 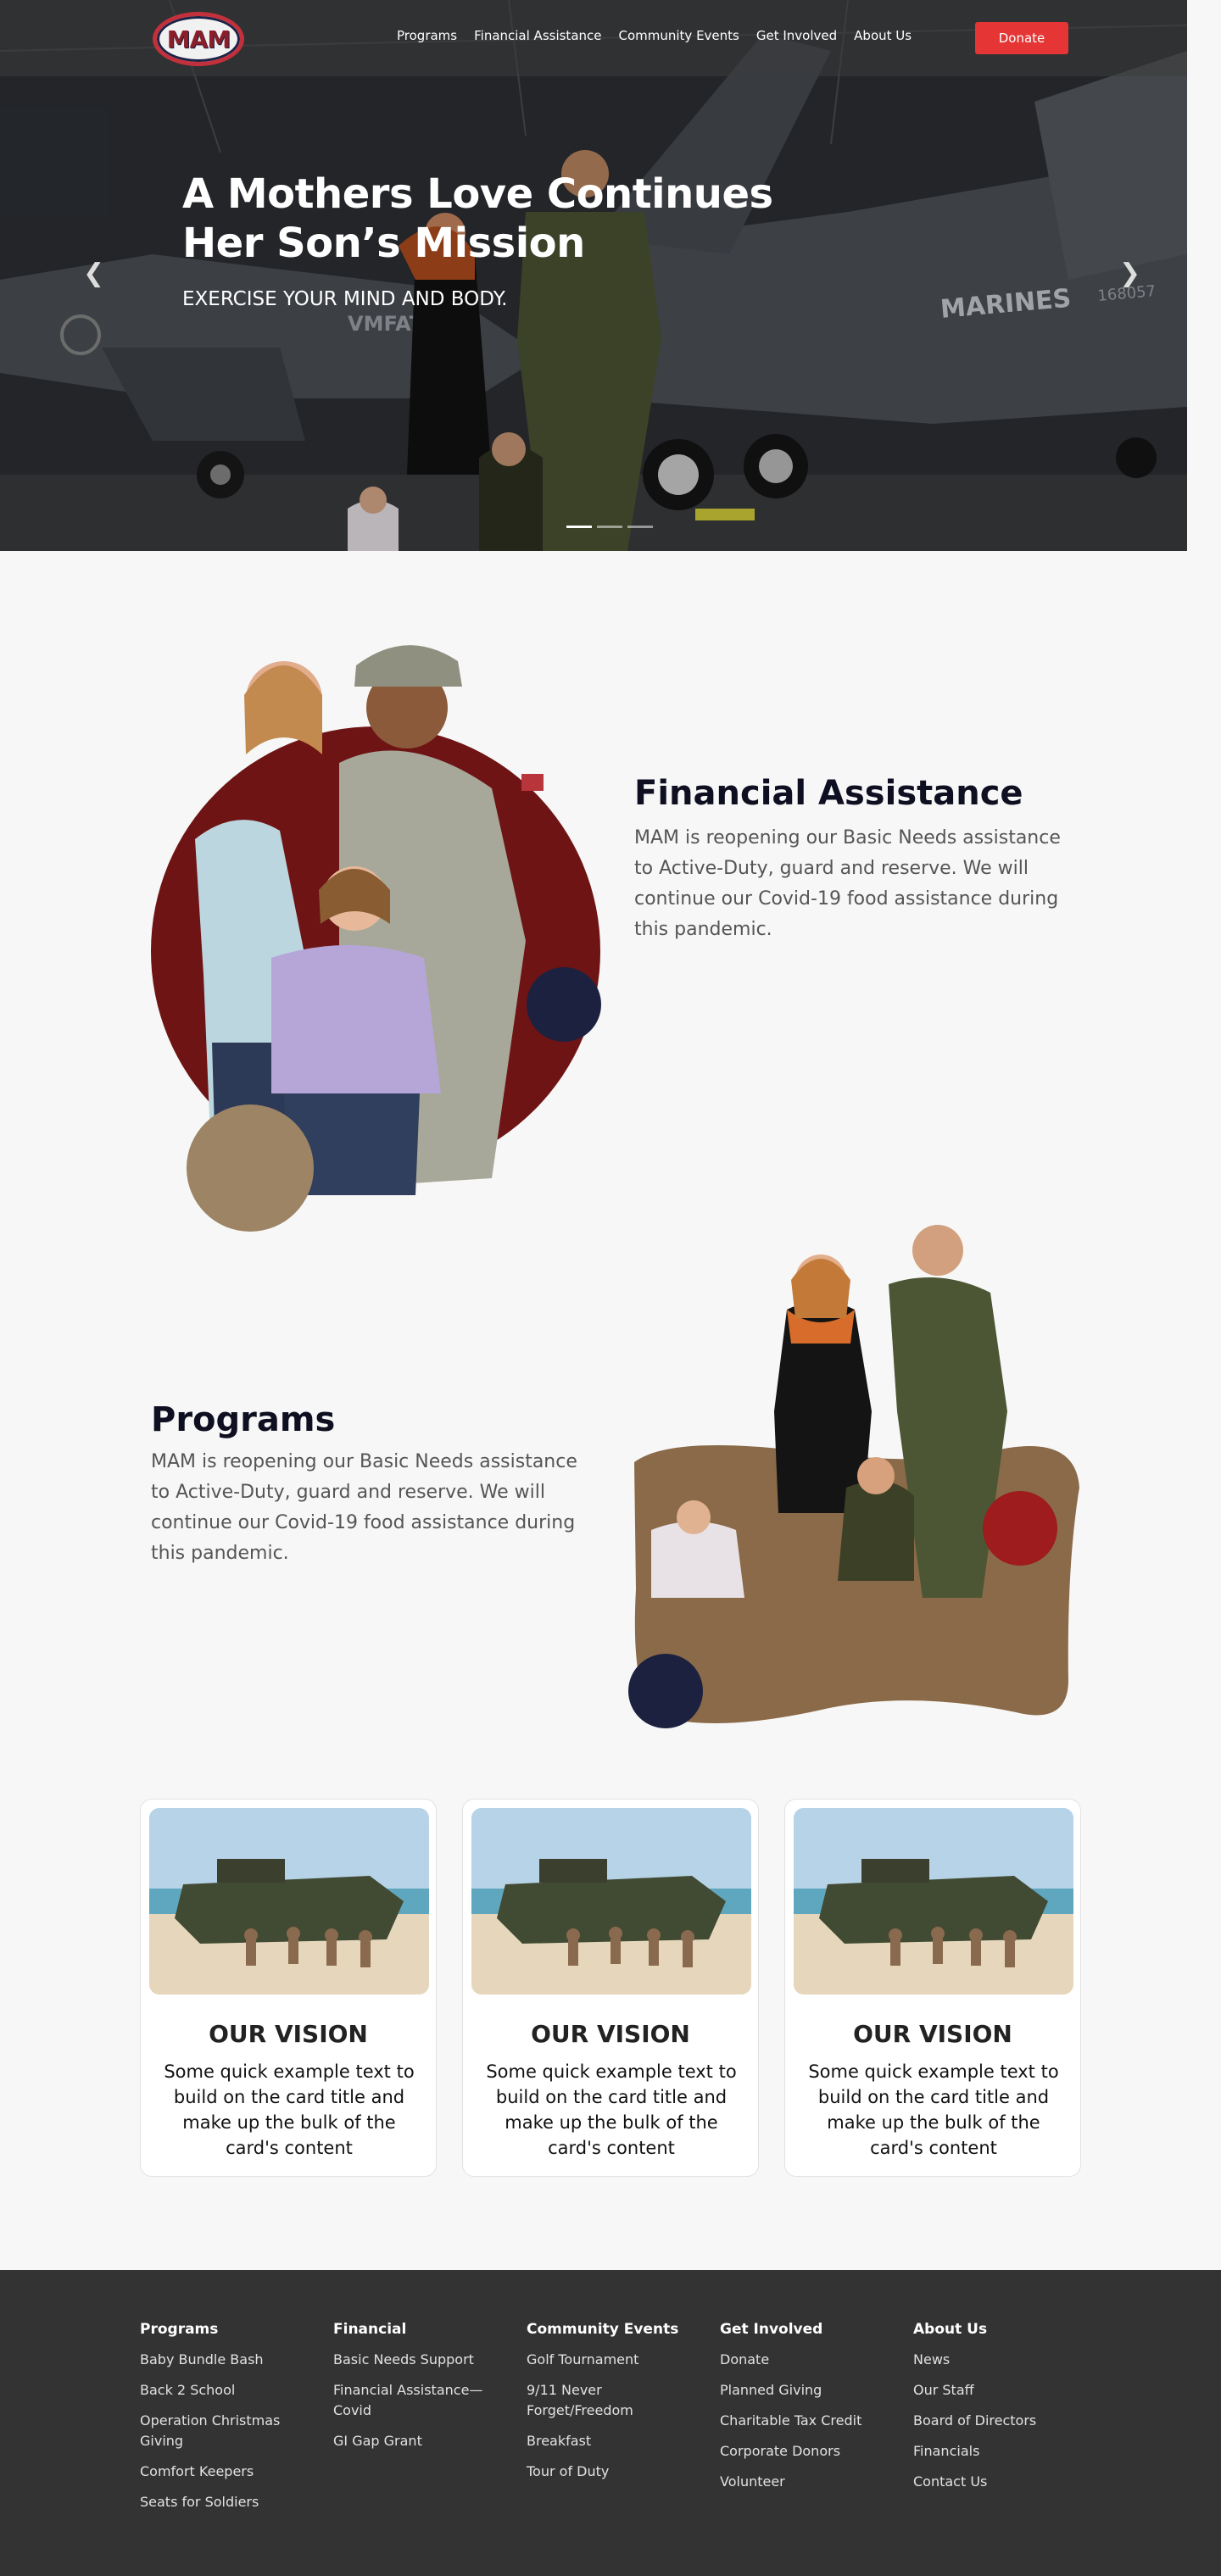 I want to click on footer-link: Breakfast, so click(x=607, y=2441).